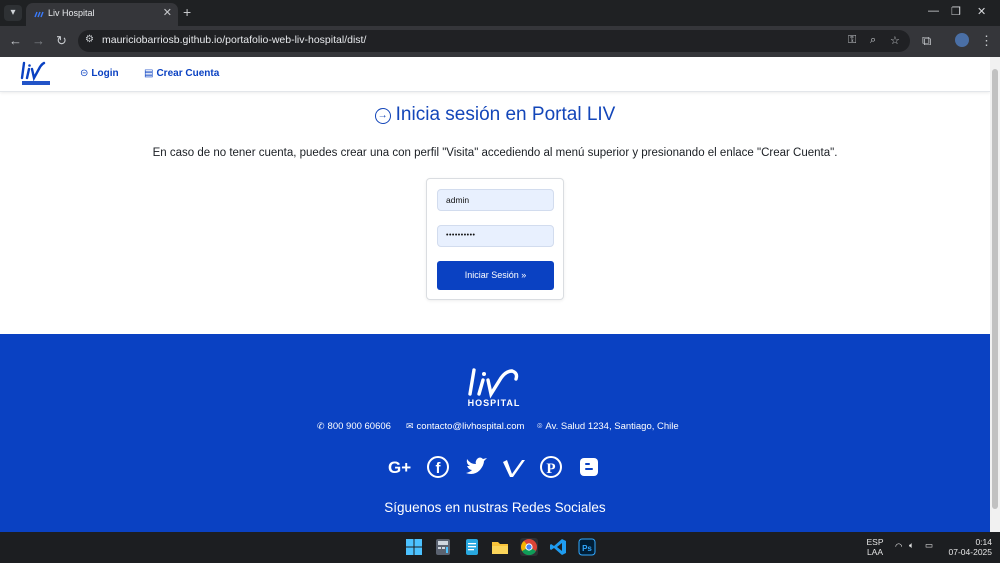 The height and width of the screenshot is (563, 1000). Describe the element at coordinates (970, 552) in the screenshot. I see `clock-date: 07-04-2025` at that location.